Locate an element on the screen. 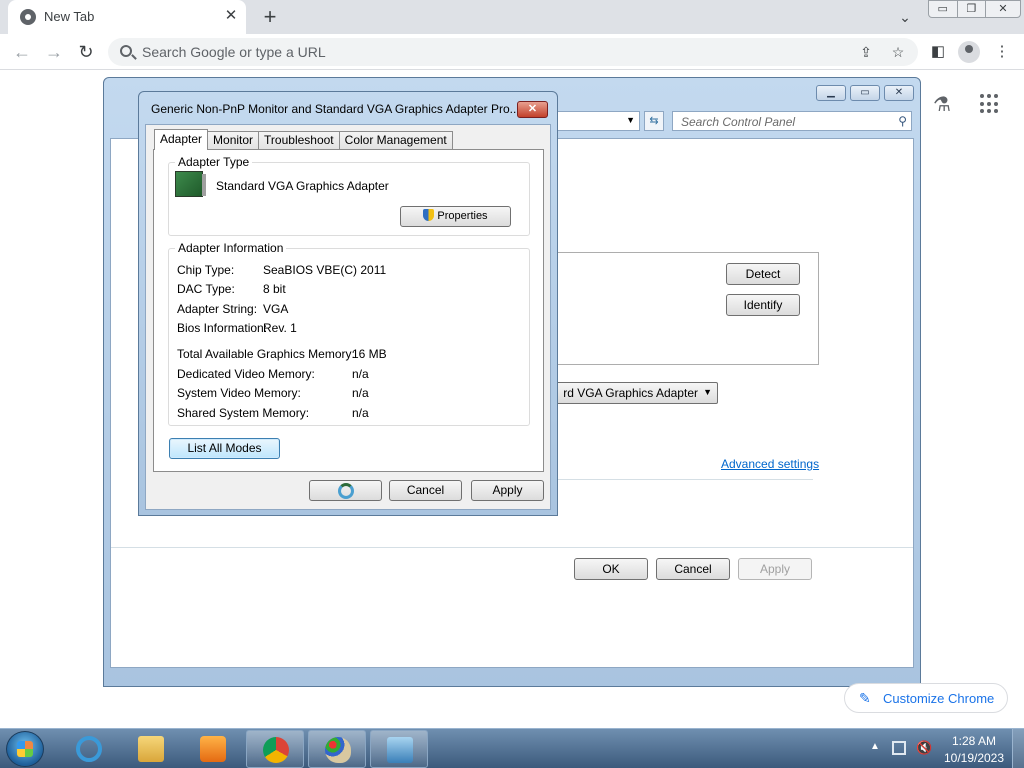 This screenshot has width=1024, height=768. taskbar-explorer is located at coordinates (151, 749).